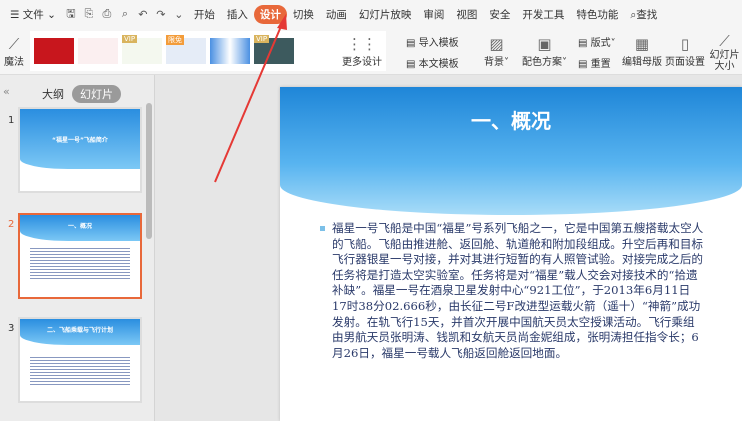  I want to click on reset-button: ▤ 重置, so click(594, 62).